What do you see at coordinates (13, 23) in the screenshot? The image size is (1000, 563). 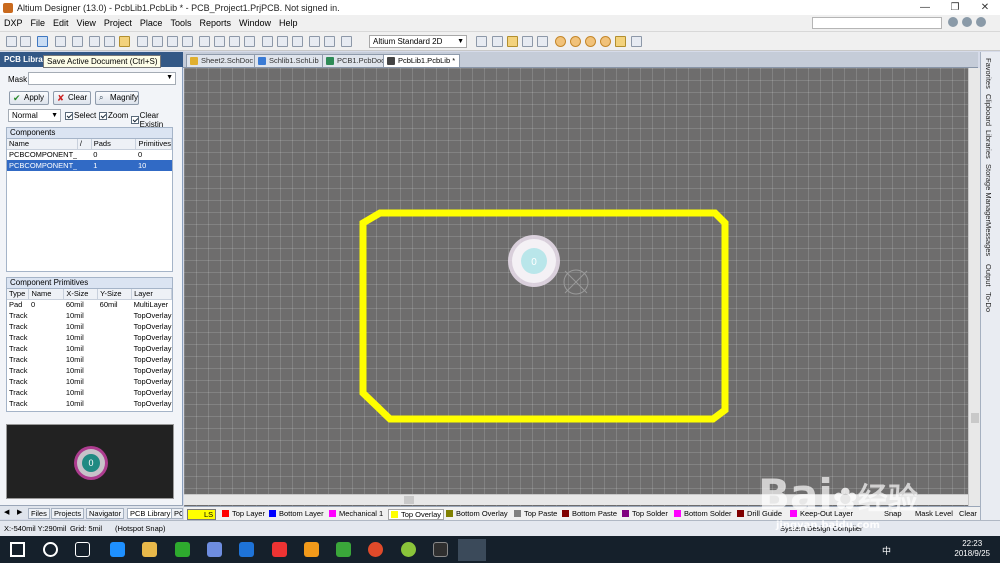 I see `menu-dxp: DXP` at bounding box center [13, 23].